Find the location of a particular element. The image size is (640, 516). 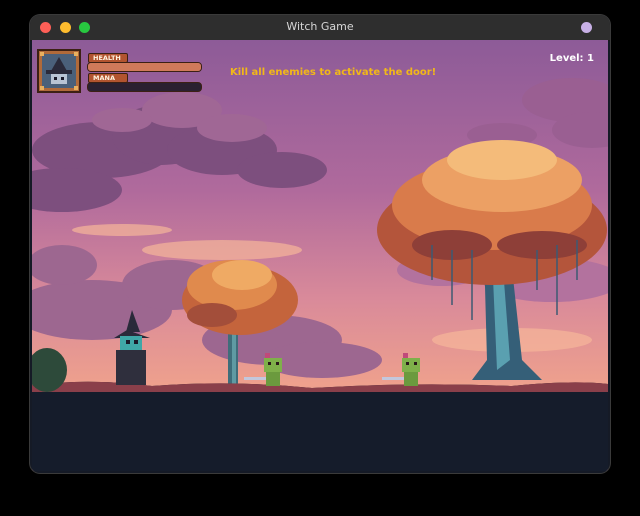

health-bar is located at coordinates (144, 67).